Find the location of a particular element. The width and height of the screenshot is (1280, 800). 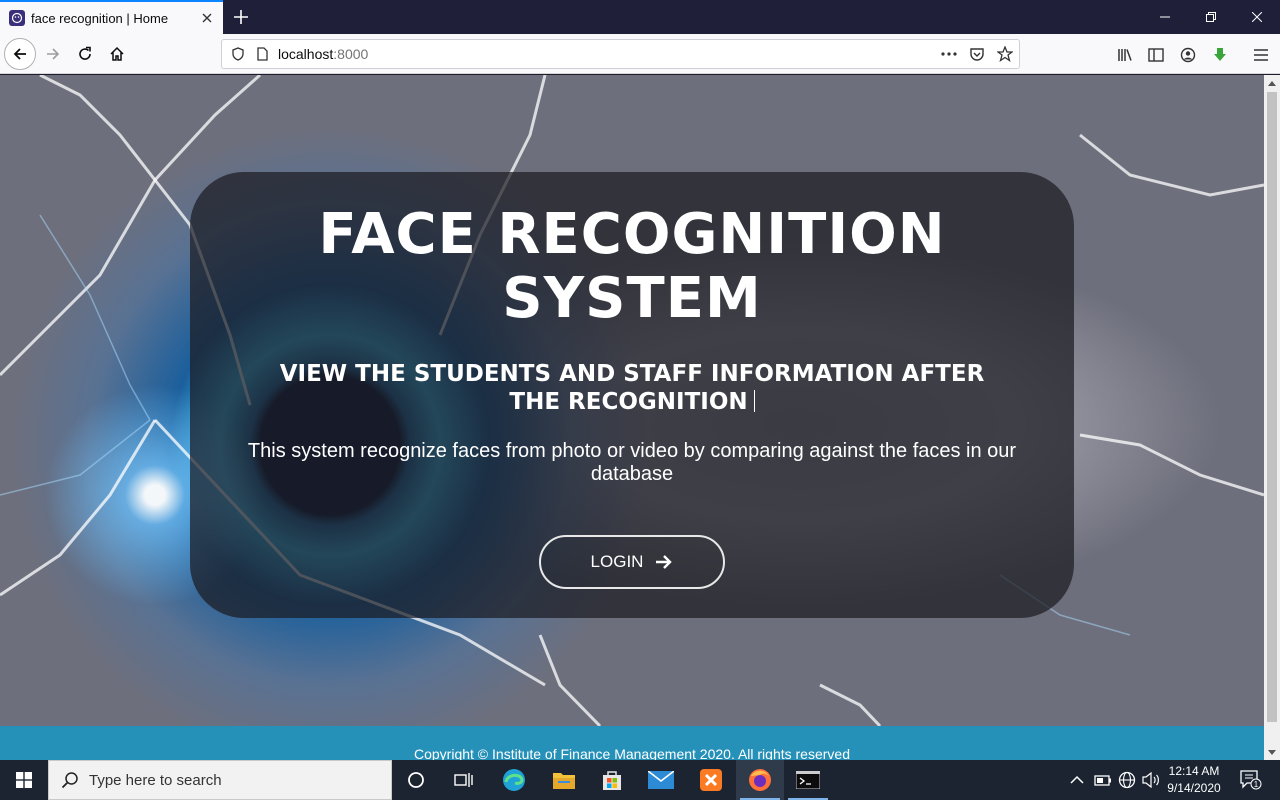

close-tab-icon is located at coordinates (207, 18).